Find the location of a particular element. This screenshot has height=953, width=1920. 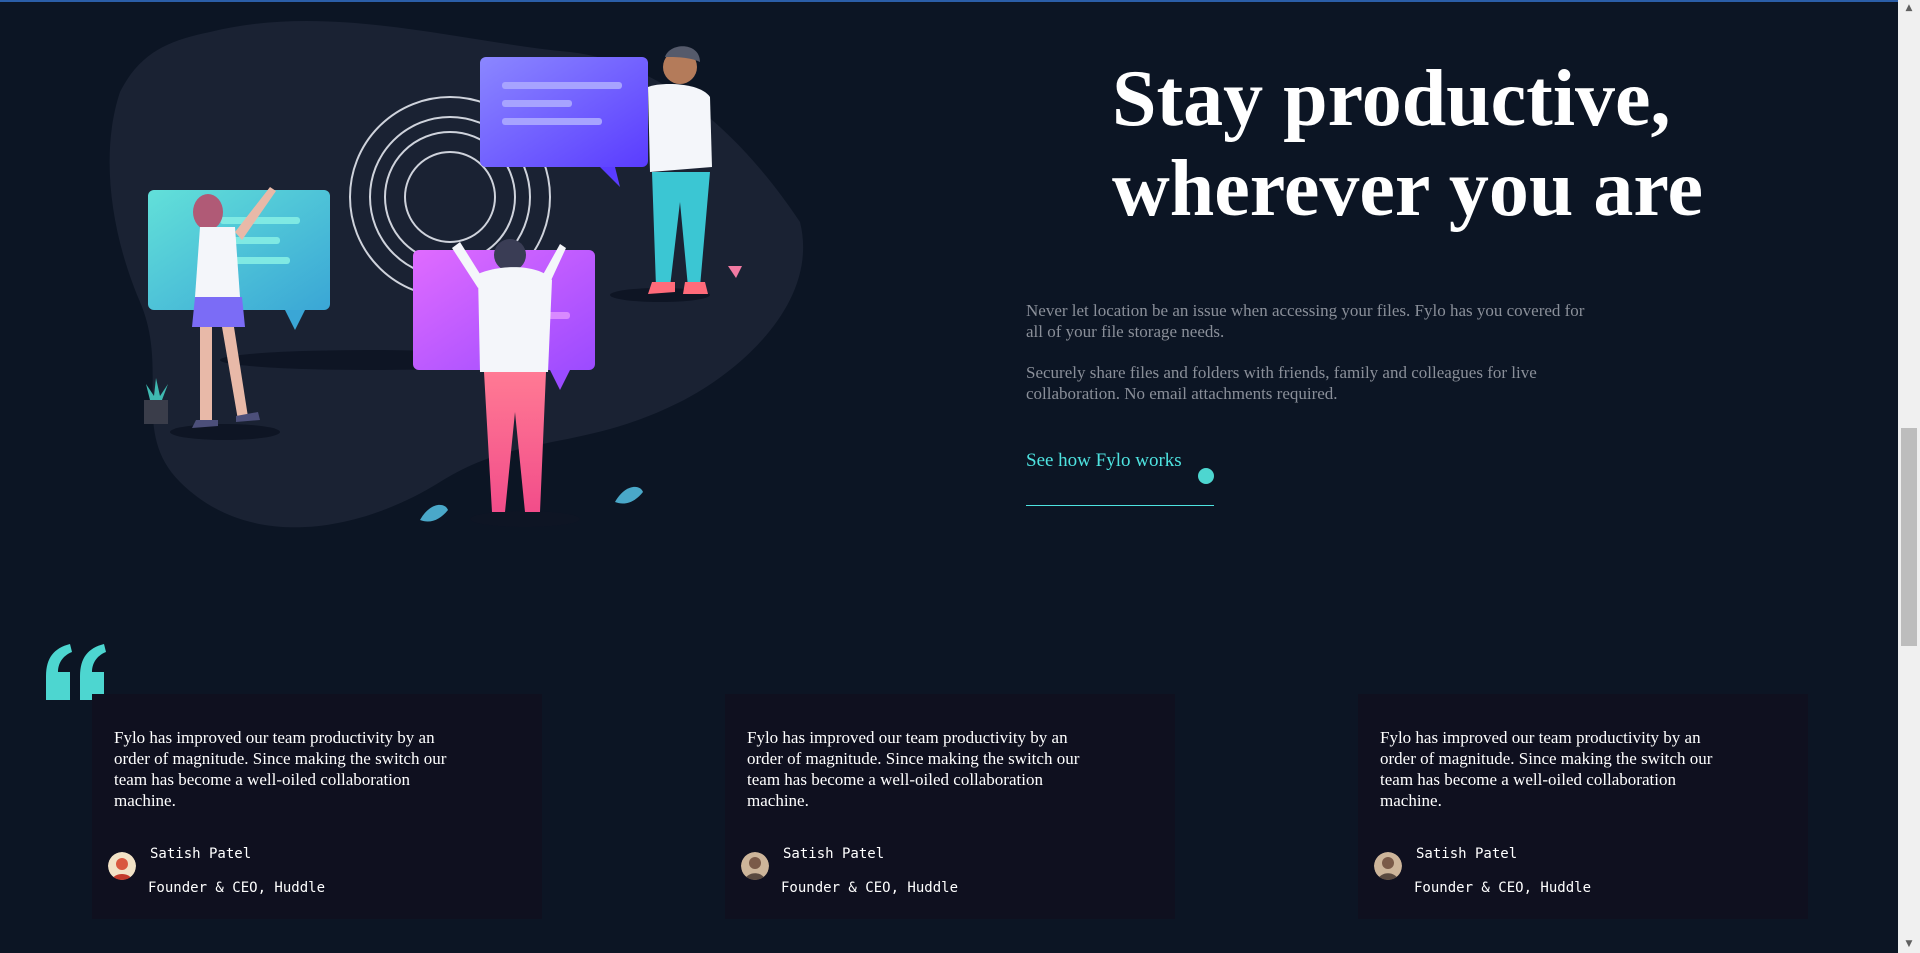

hero-title-line-1: Stay productive, is located at coordinates (1391, 99).